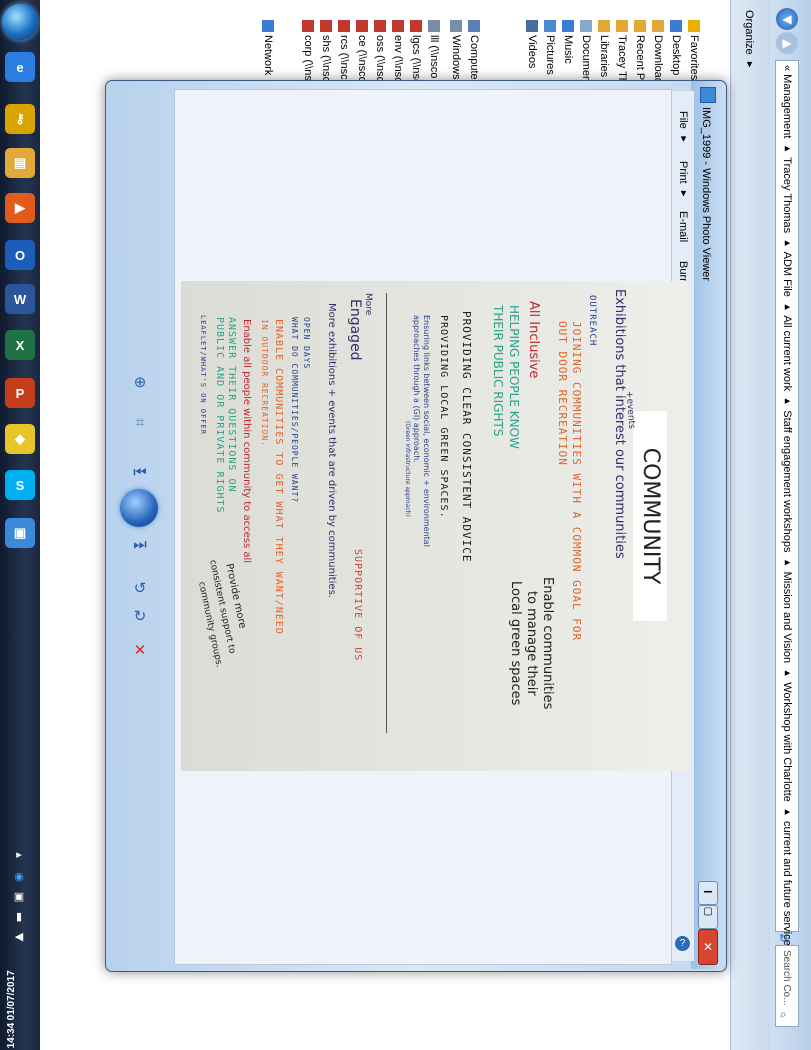 This screenshot has width=811, height=1050. I want to click on nav-item-label: Videos, so click(532, 52).